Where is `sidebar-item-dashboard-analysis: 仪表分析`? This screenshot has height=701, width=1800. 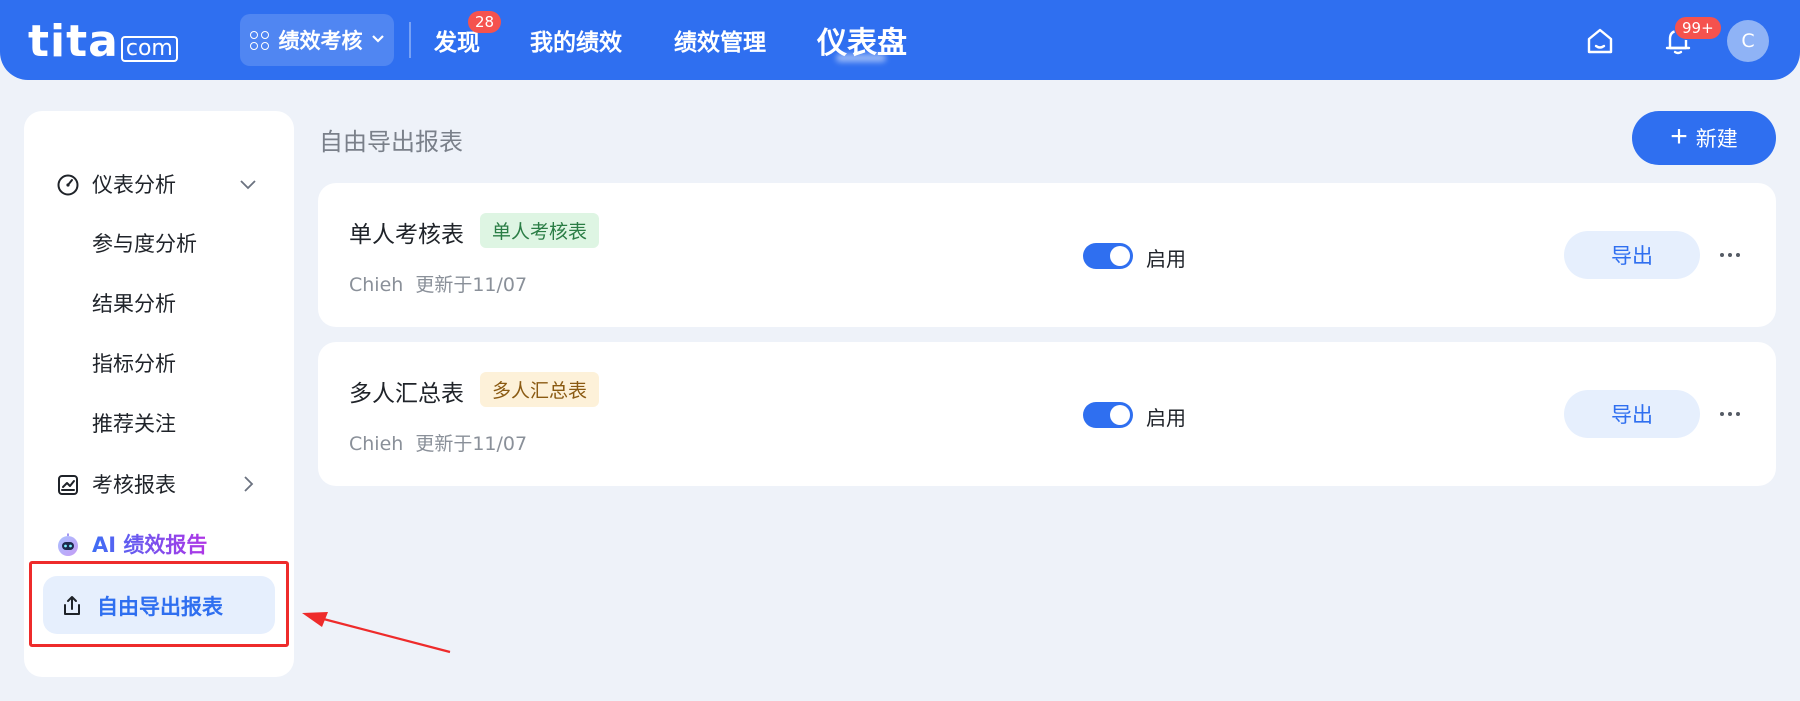
sidebar-item-dashboard-analysis: 仪表分析 is located at coordinates (159, 184).